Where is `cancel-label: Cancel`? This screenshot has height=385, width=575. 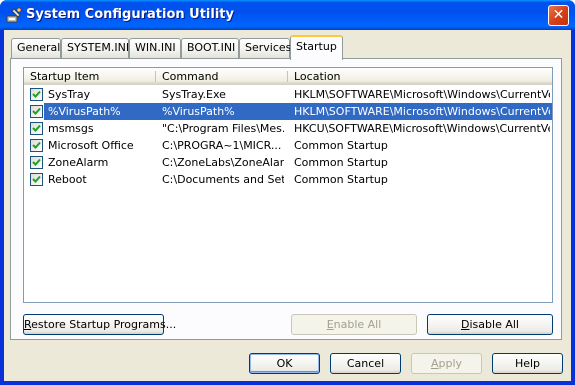 cancel-label: Cancel is located at coordinates (365, 363).